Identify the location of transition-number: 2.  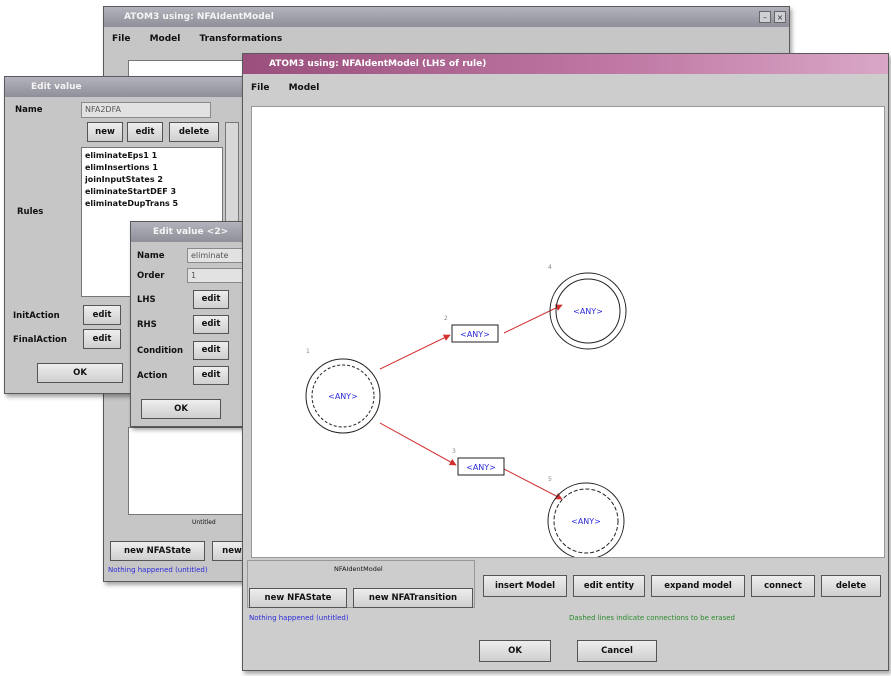
(446, 318).